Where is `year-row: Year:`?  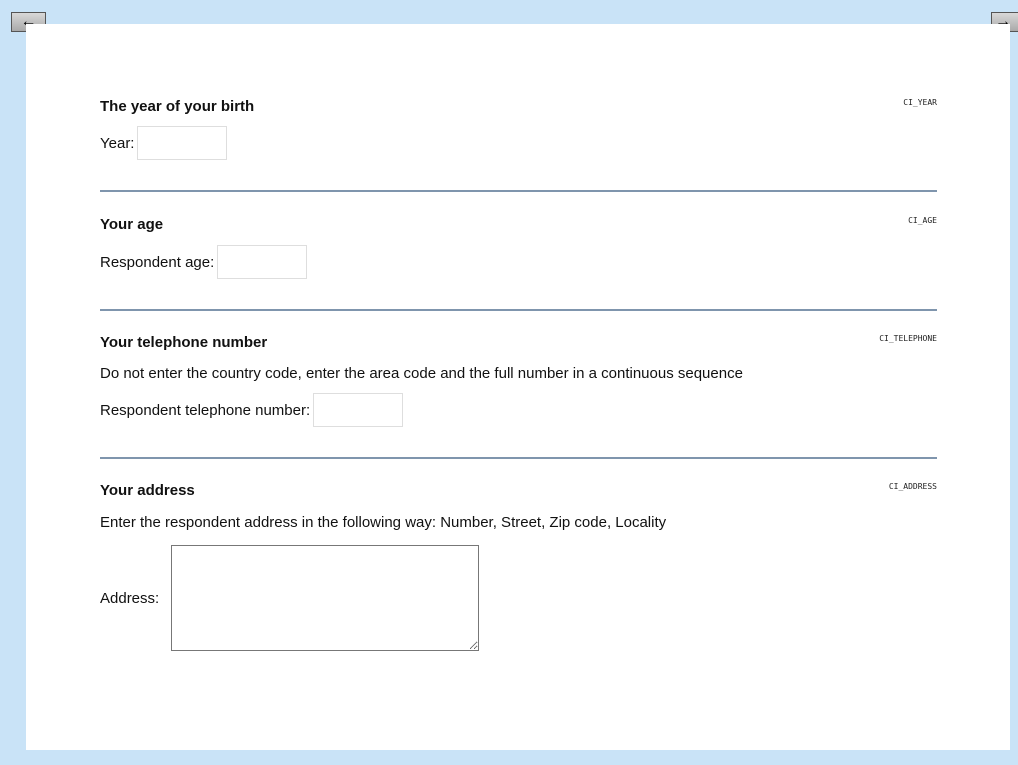 year-row: Year: is located at coordinates (164, 143).